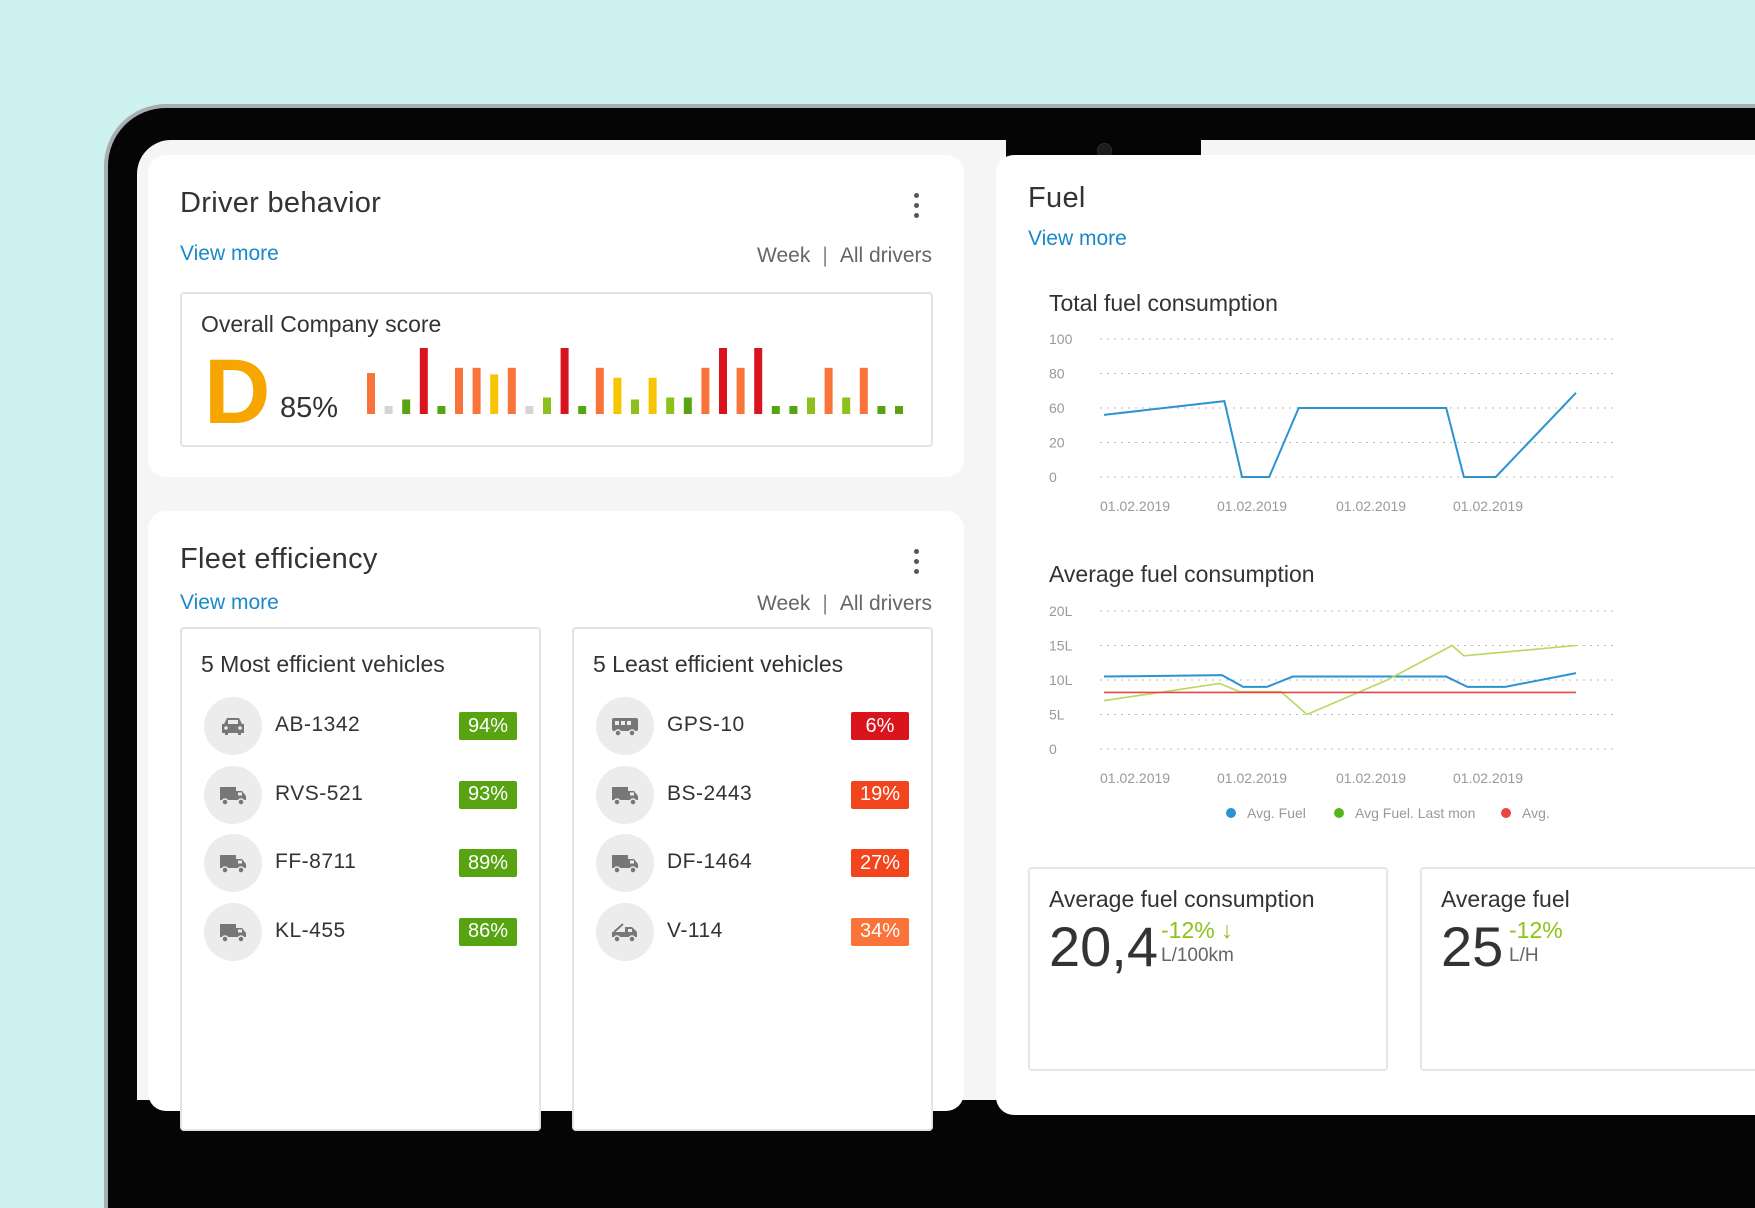 The width and height of the screenshot is (1755, 1208). I want to click on vehicle-row: KL-455 86%, so click(360, 932).